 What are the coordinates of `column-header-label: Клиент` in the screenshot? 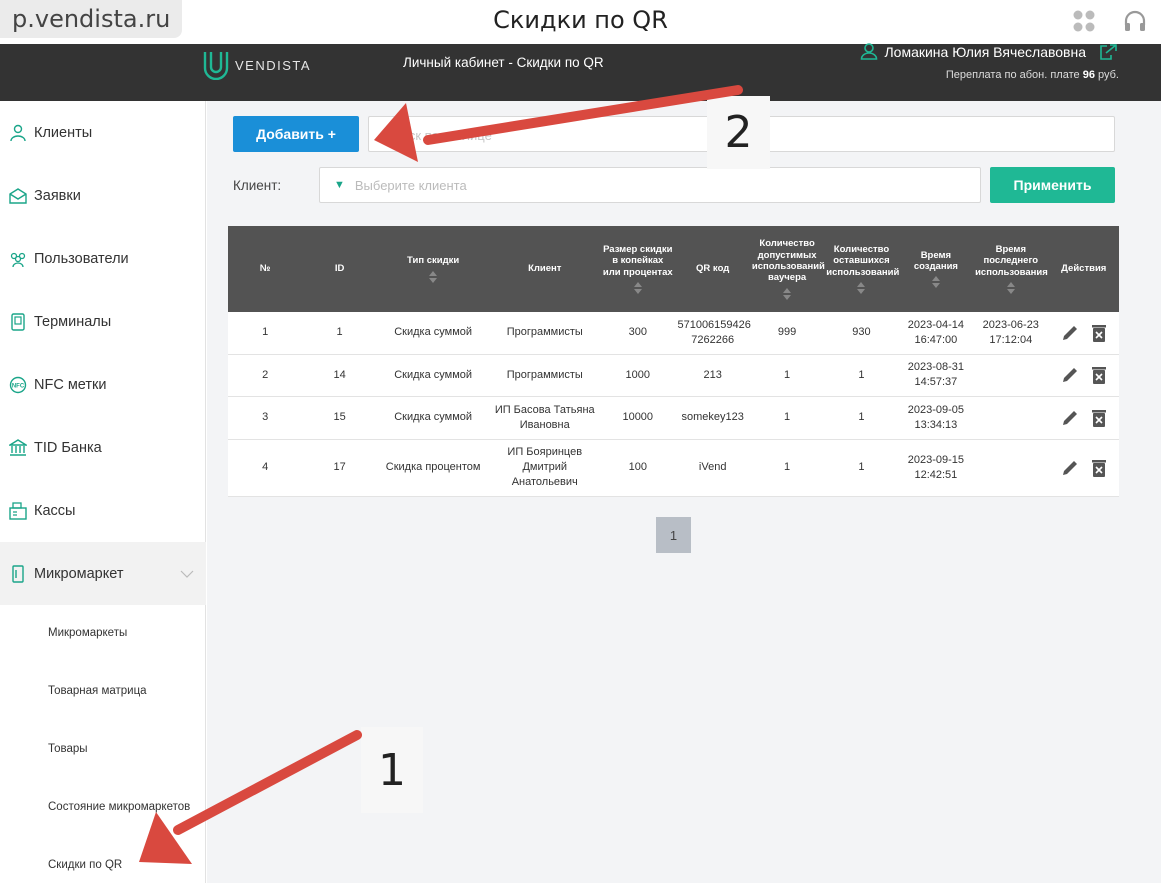 It's located at (545, 269).